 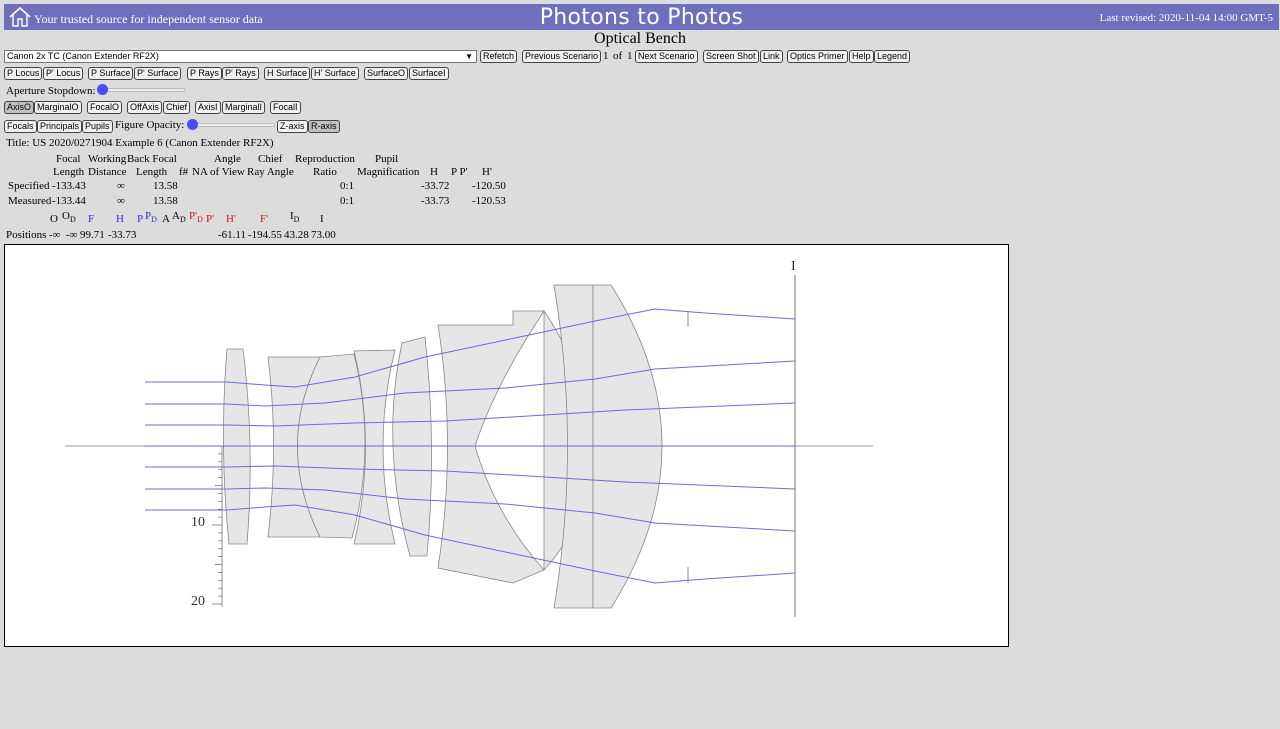 I want to click on optics-primer-button: Optics Primer, so click(x=817, y=56).